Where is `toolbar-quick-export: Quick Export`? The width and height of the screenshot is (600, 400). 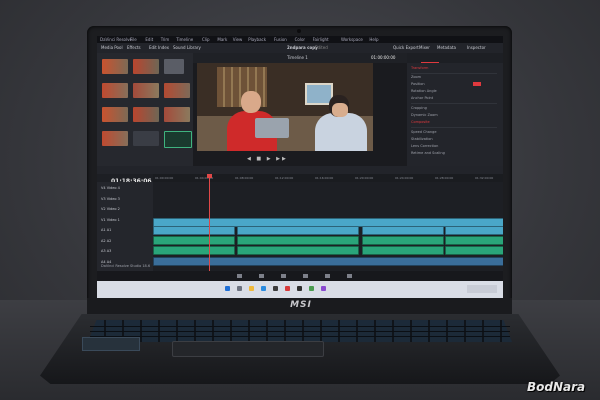
toolbar-quick-export: Quick Export is located at coordinates (406, 48).